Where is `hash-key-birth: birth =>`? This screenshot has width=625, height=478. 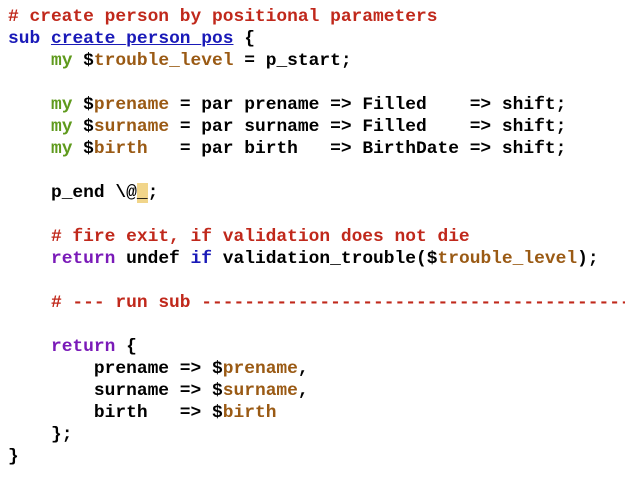 hash-key-birth: birth => is located at coordinates (152, 413).